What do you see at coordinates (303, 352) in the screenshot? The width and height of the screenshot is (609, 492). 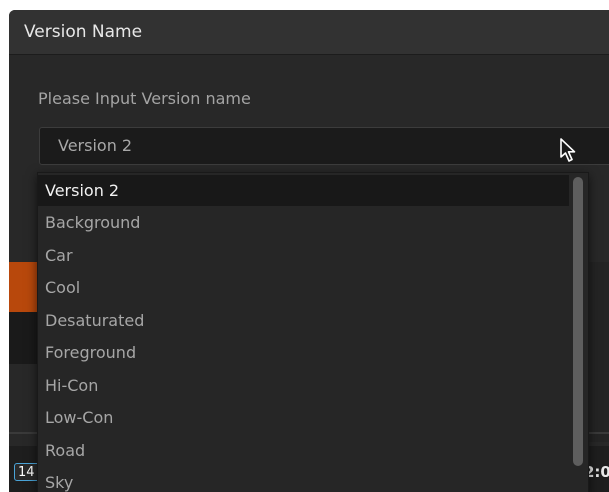 I see `list-item-foreground: Foreground` at bounding box center [303, 352].